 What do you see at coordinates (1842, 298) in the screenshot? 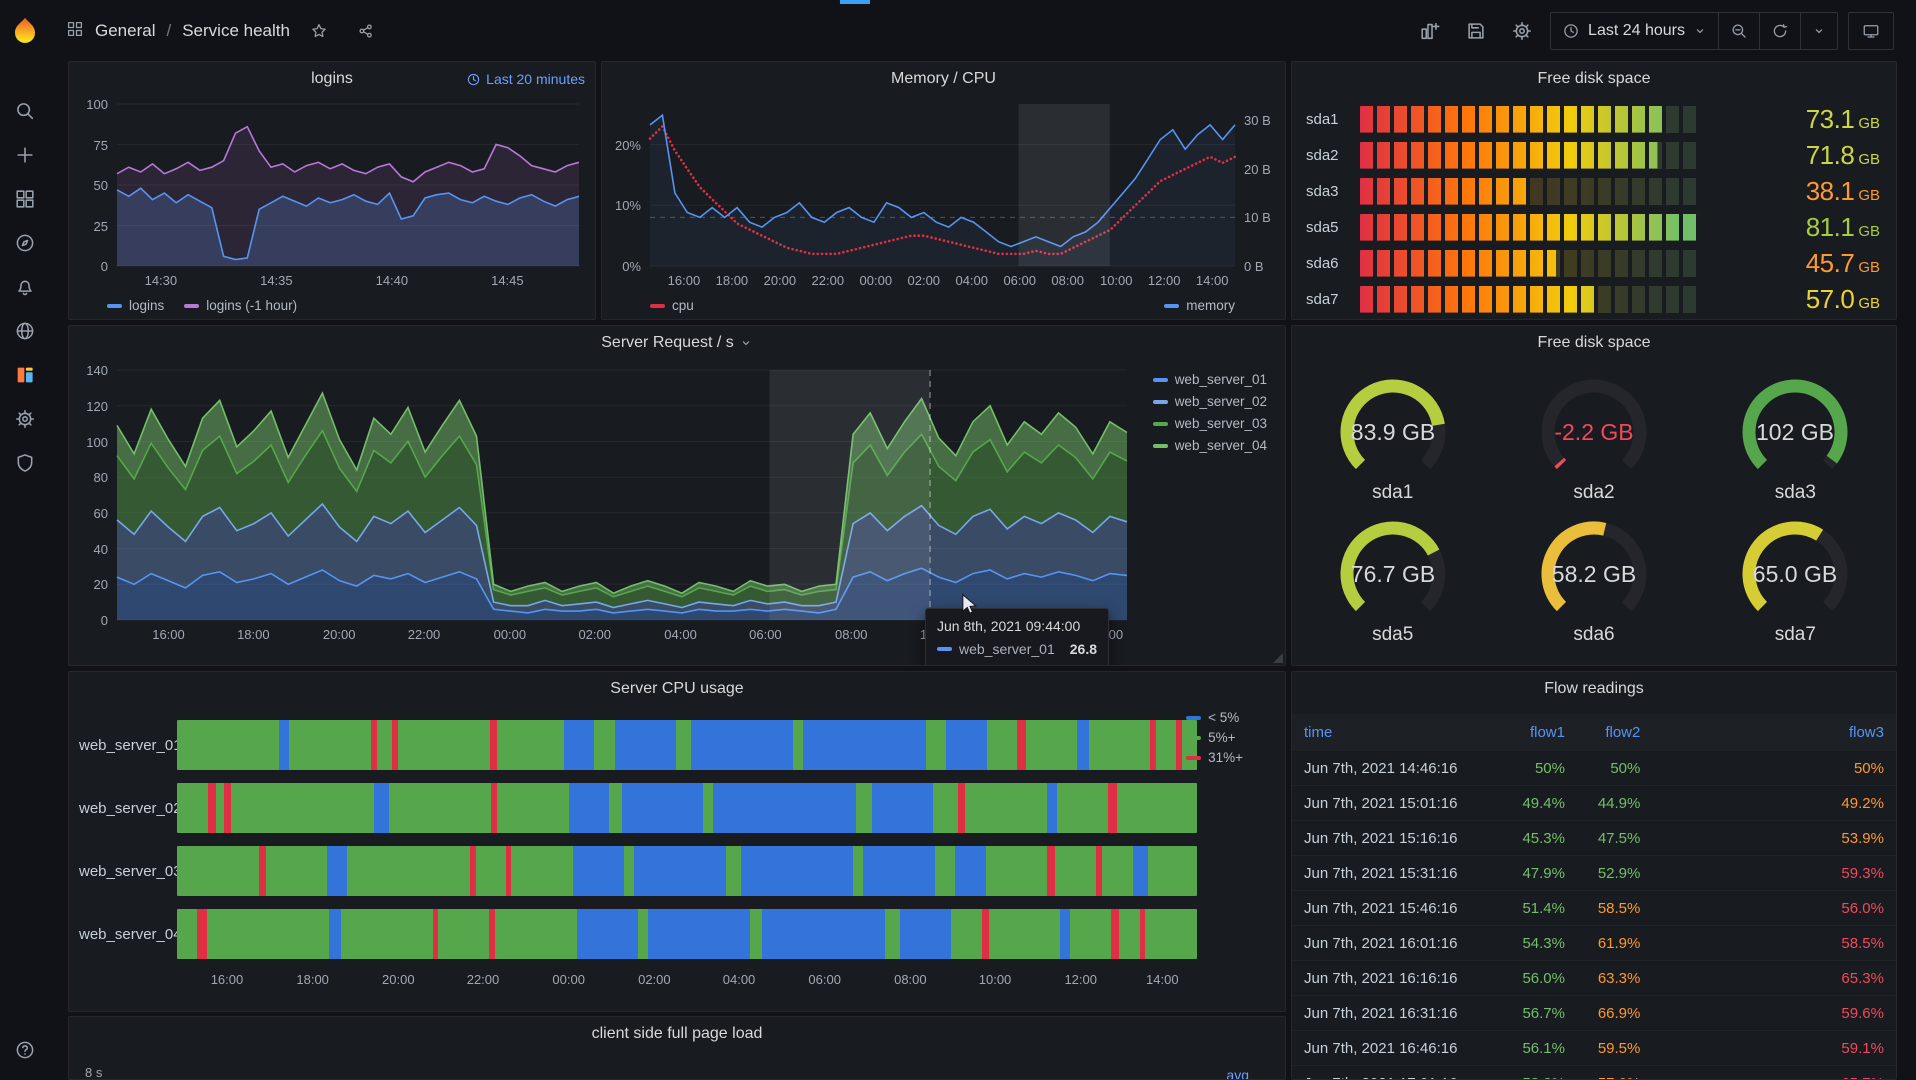
I see `disk-value: 57.0 GB` at bounding box center [1842, 298].